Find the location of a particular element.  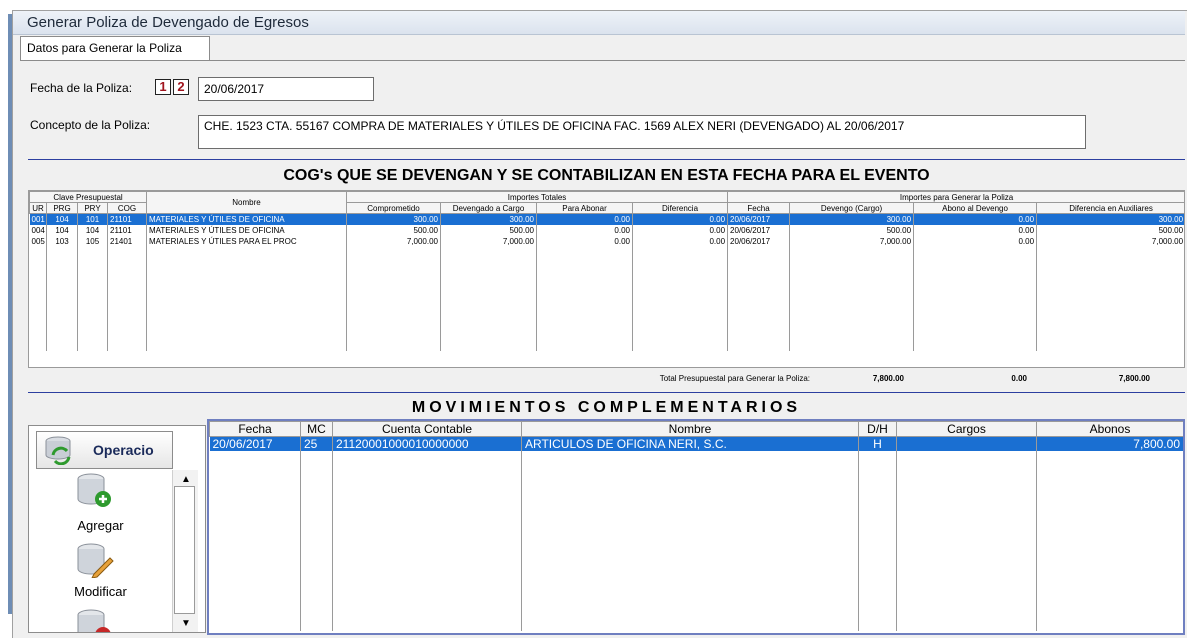

col-mov-cuenta: Cuenta Contable is located at coordinates (427, 429).